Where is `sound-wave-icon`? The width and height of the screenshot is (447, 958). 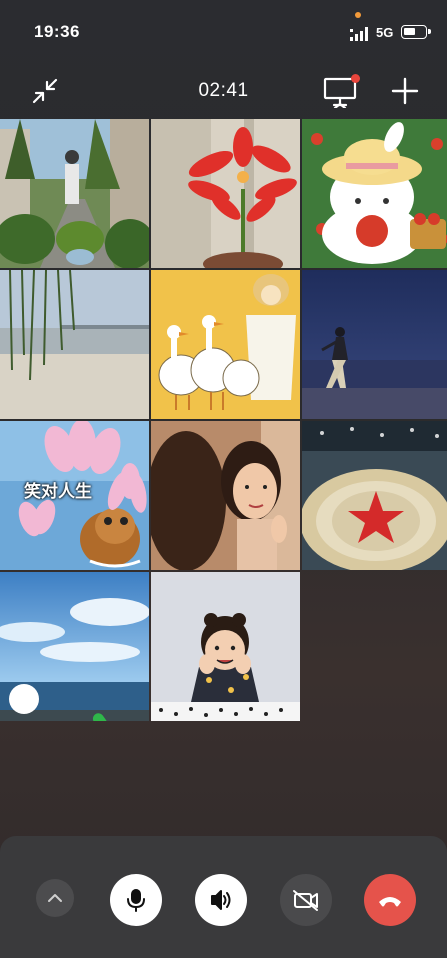 sound-wave-icon is located at coordinates (99, 717).